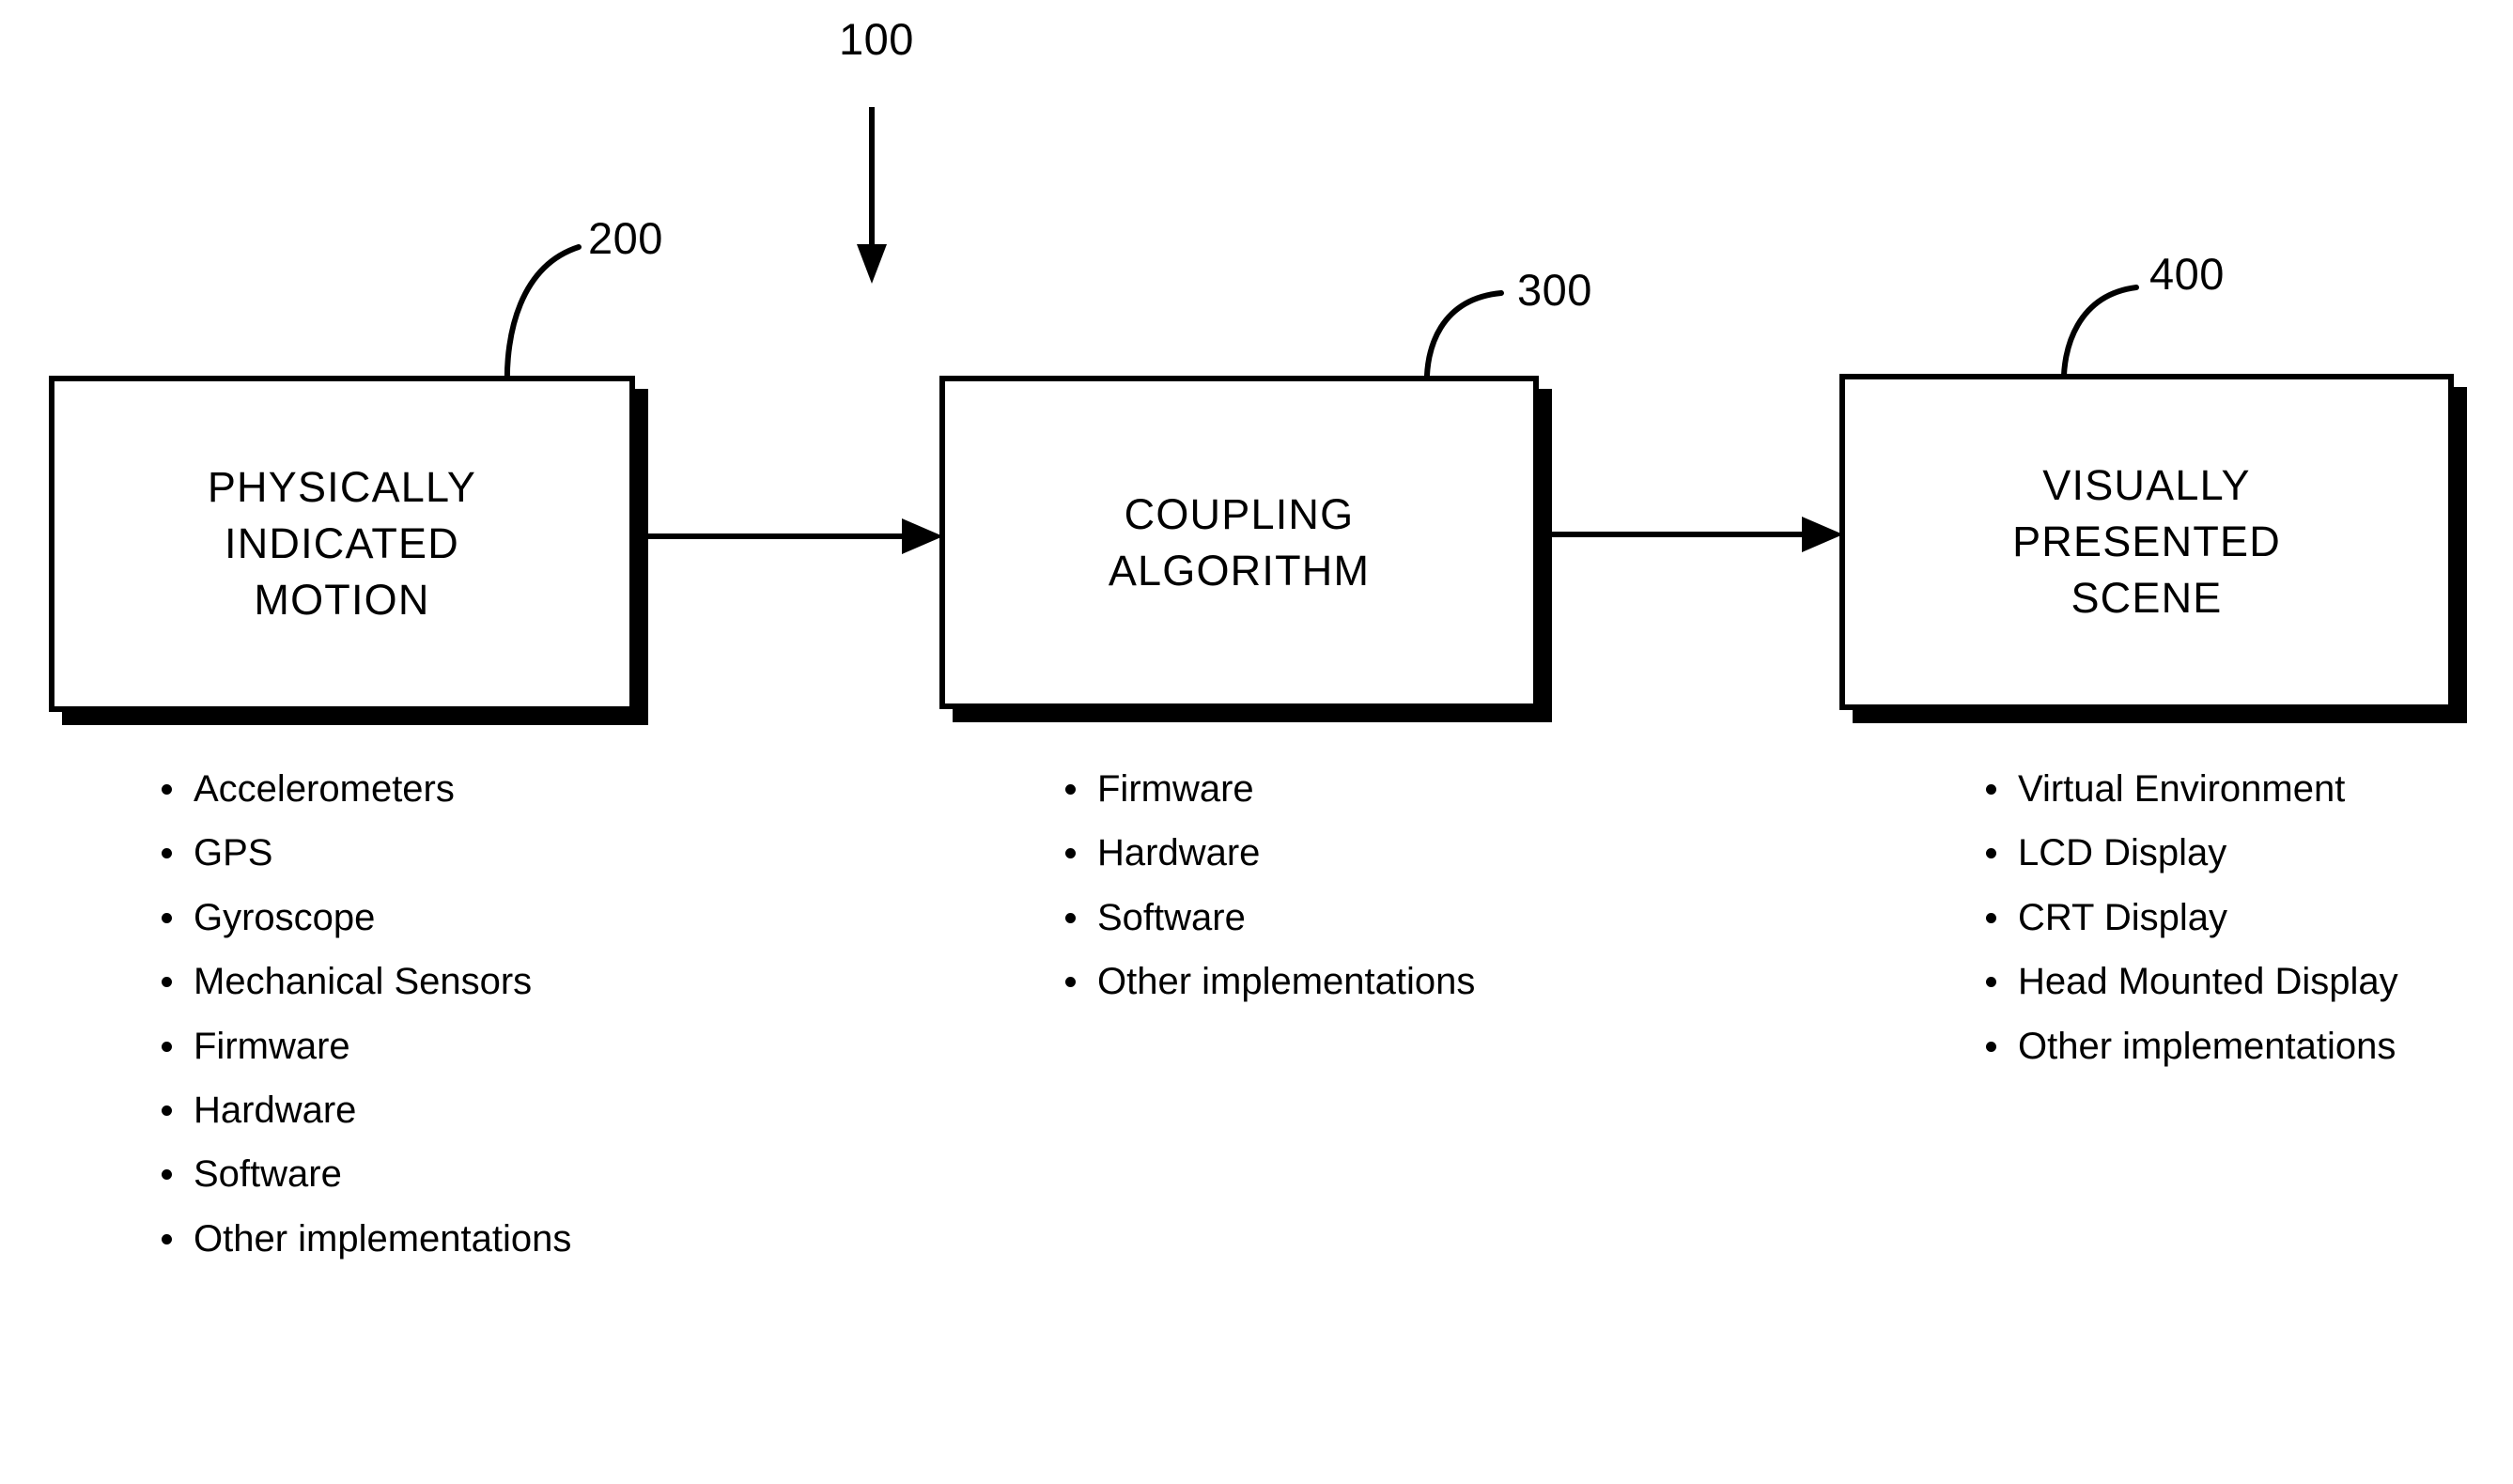 The height and width of the screenshot is (1484, 2513). I want to click on list-item-label: CRT Display, so click(2123, 917).